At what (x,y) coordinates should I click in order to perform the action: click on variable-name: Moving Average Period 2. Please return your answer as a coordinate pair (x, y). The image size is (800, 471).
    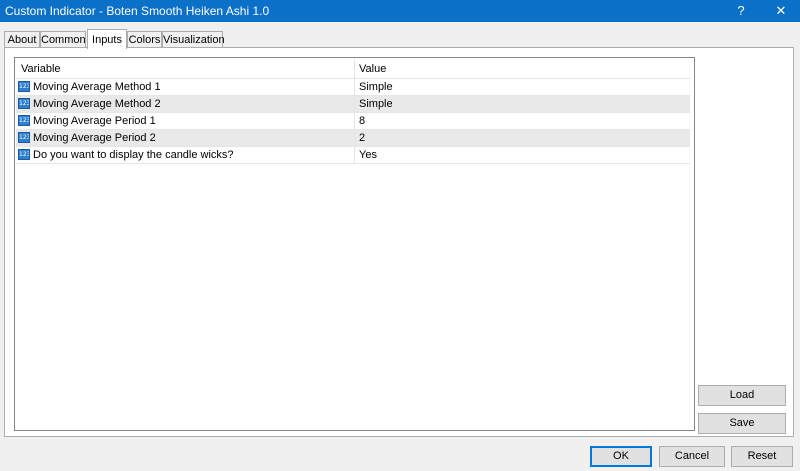
    Looking at the image, I should click on (94, 138).